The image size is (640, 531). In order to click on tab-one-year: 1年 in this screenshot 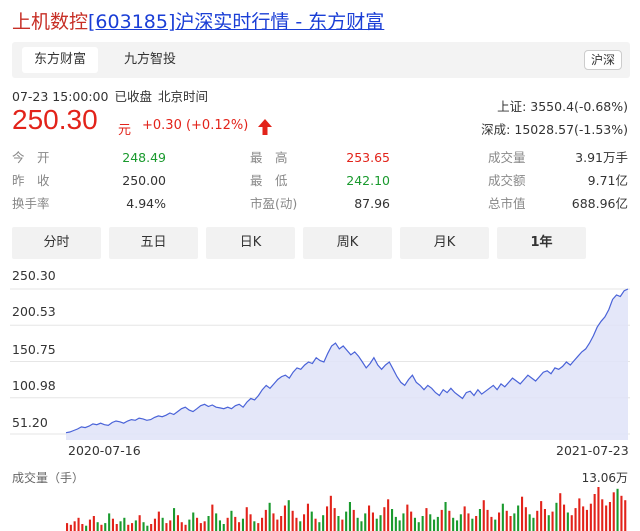, I will do `click(541, 243)`.